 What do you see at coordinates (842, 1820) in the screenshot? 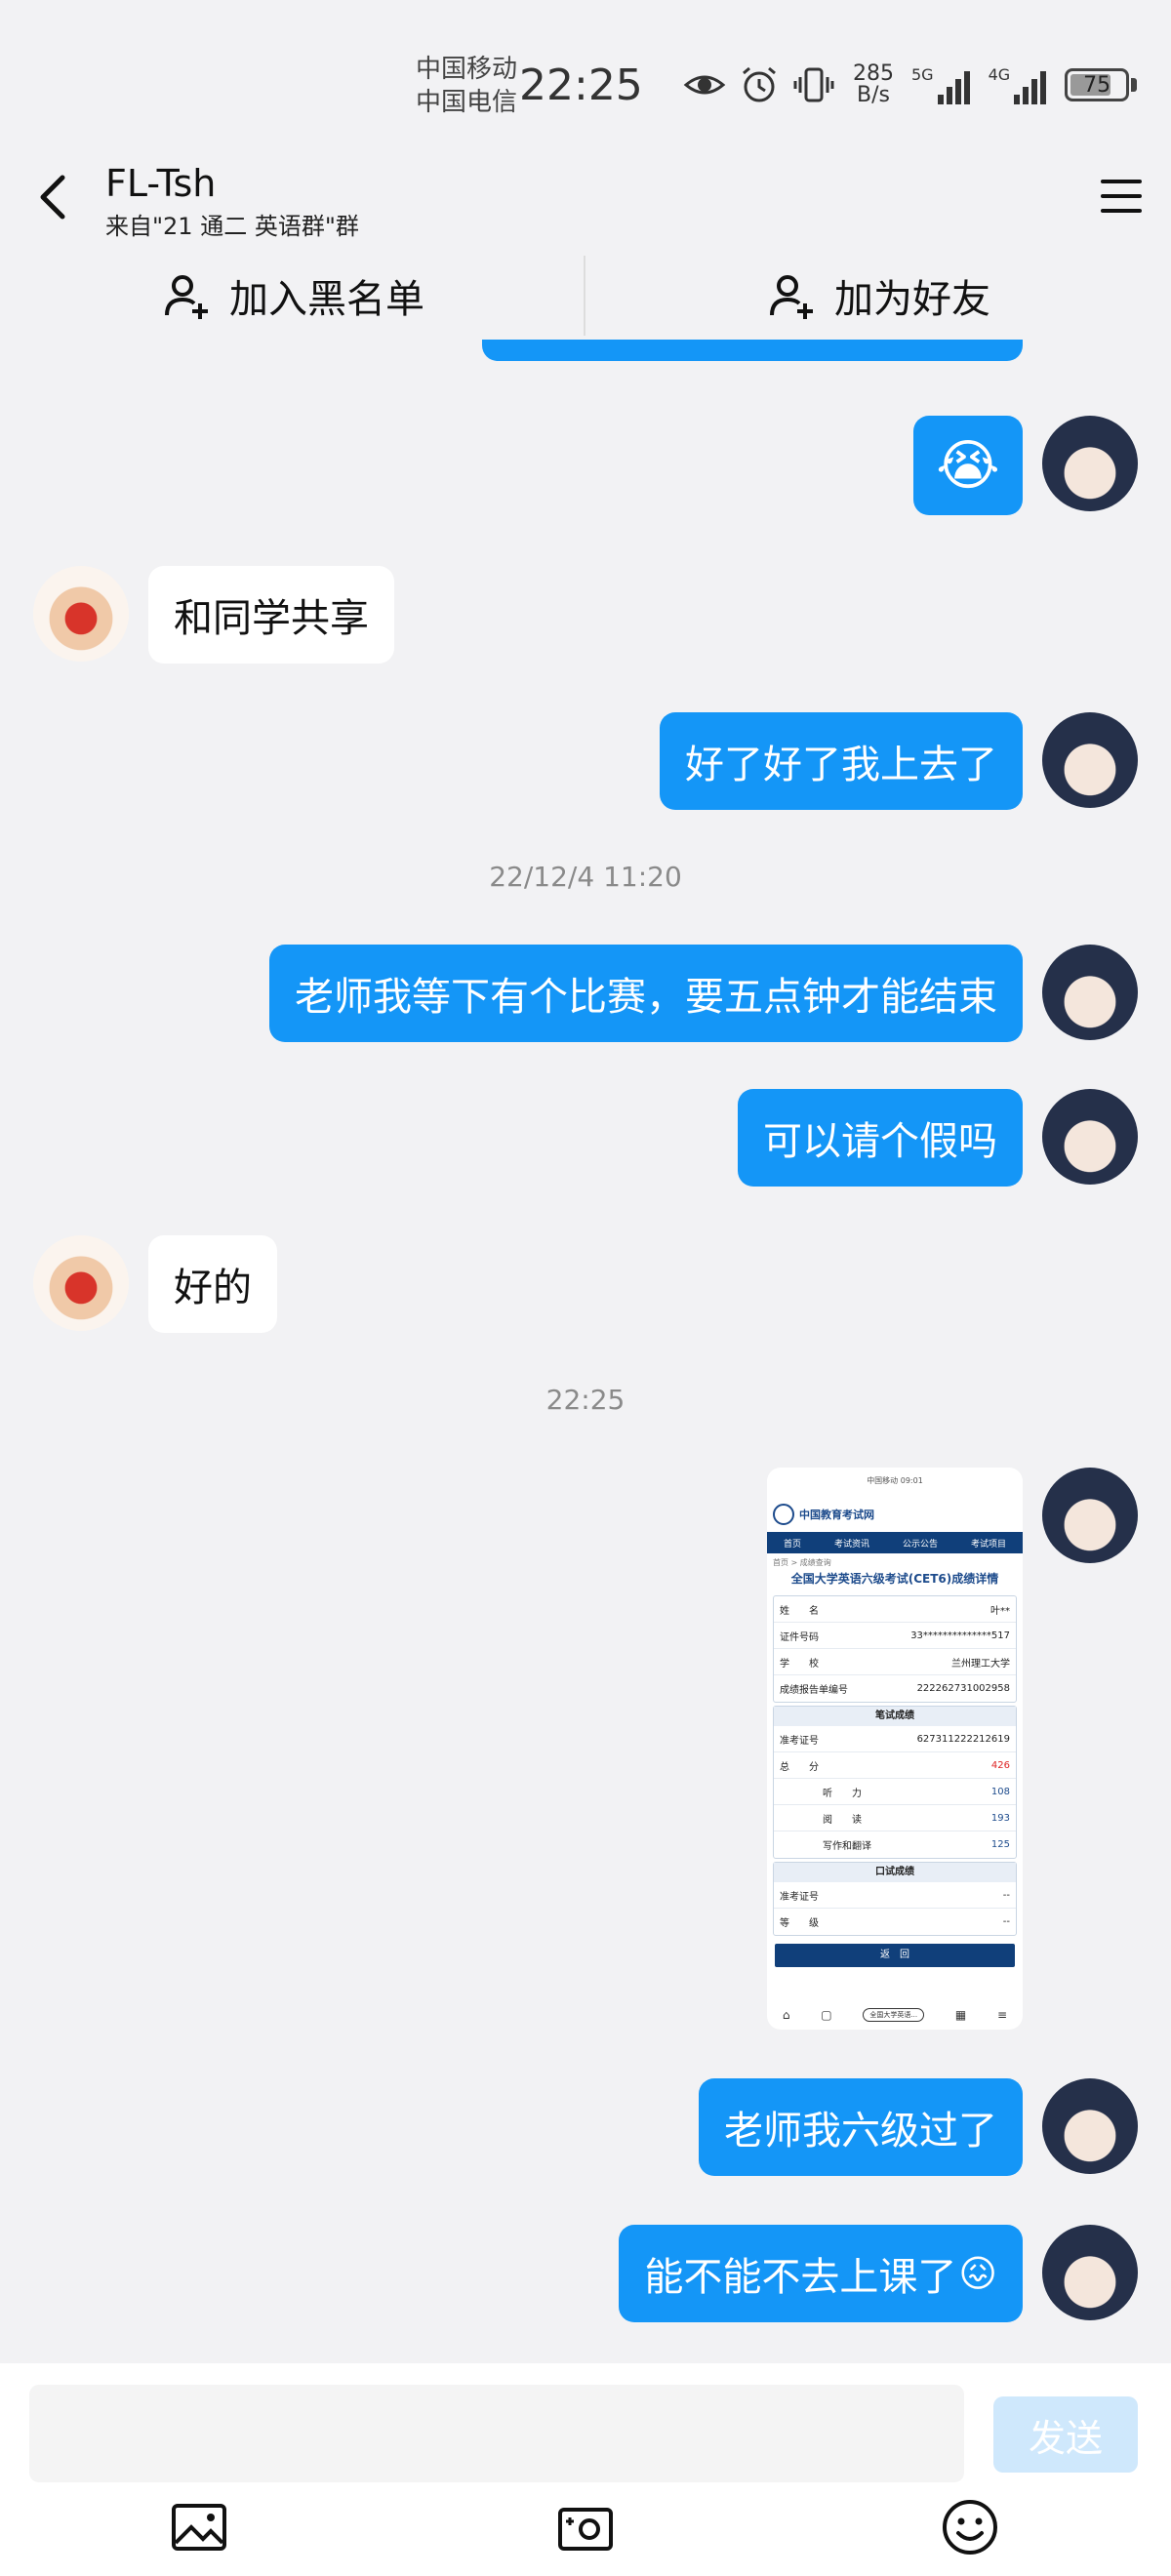
I see `image-row-label: 阅 读` at bounding box center [842, 1820].